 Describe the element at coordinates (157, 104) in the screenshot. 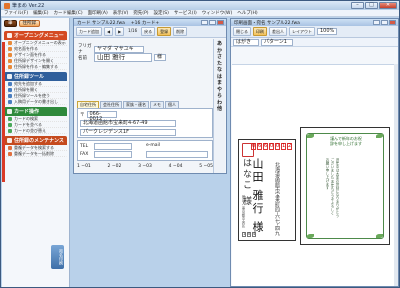

I see `tab-memo: メモ` at that location.